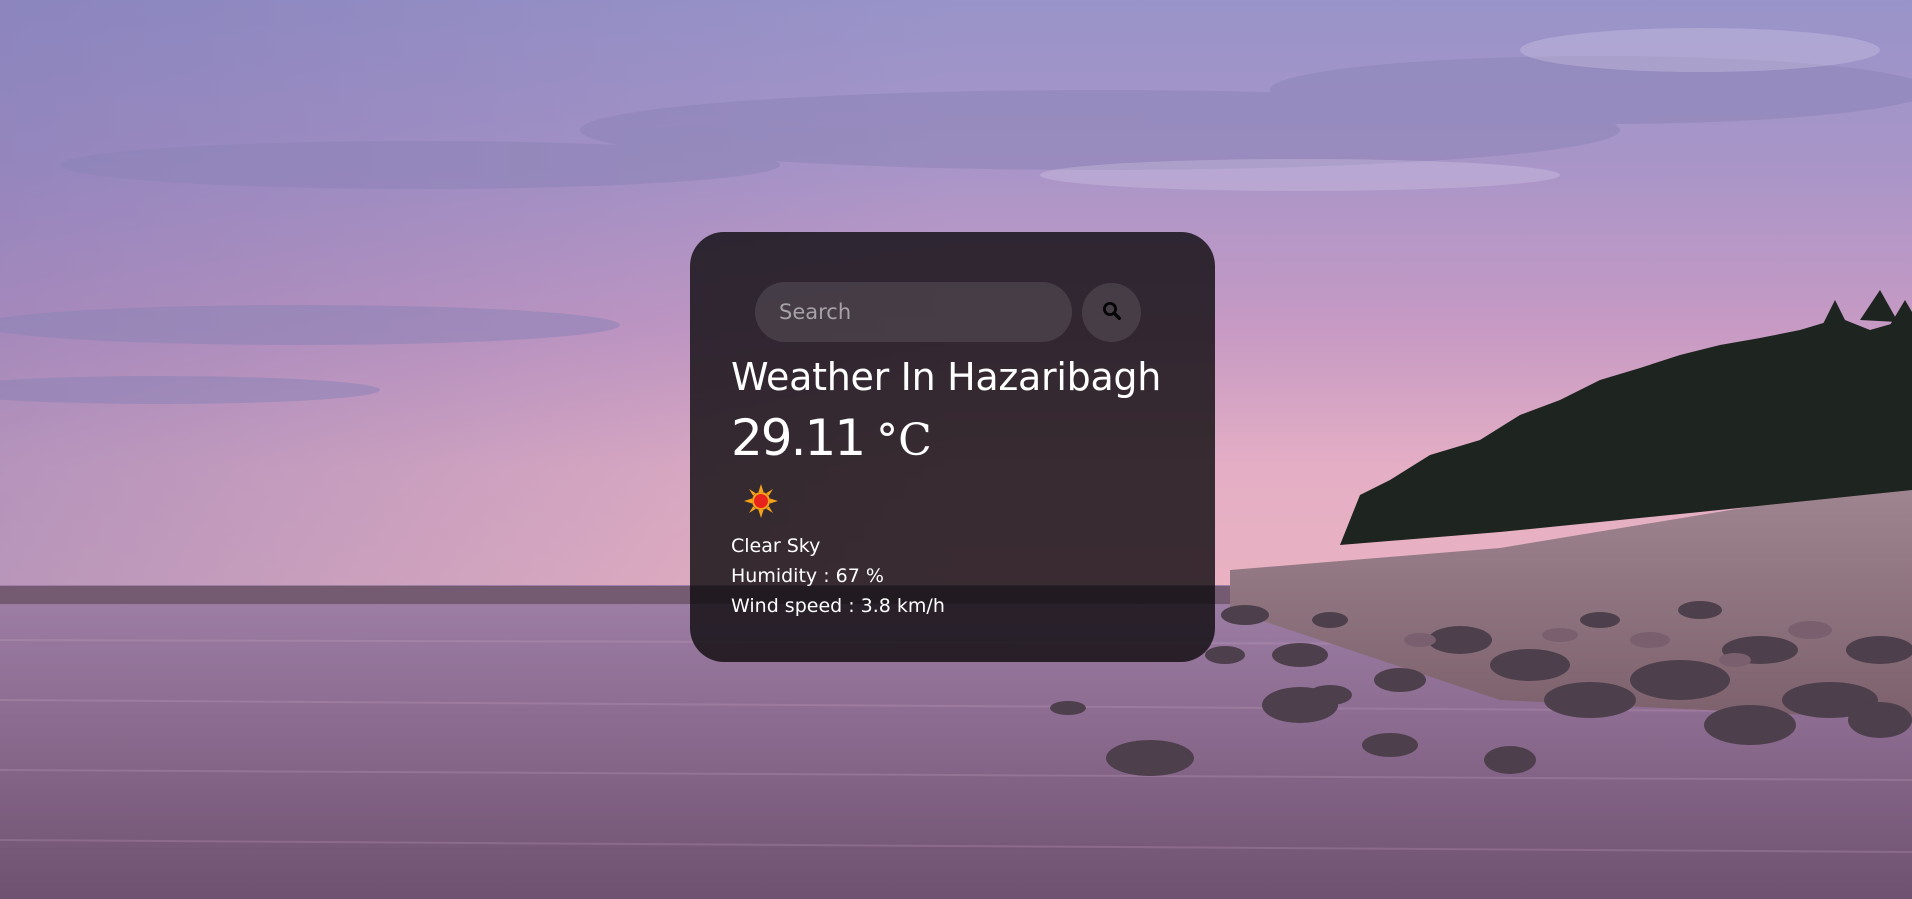 Image resolution: width=1912 pixels, height=899 pixels. I want to click on city-heading: Weather In Hazaribagh, so click(946, 377).